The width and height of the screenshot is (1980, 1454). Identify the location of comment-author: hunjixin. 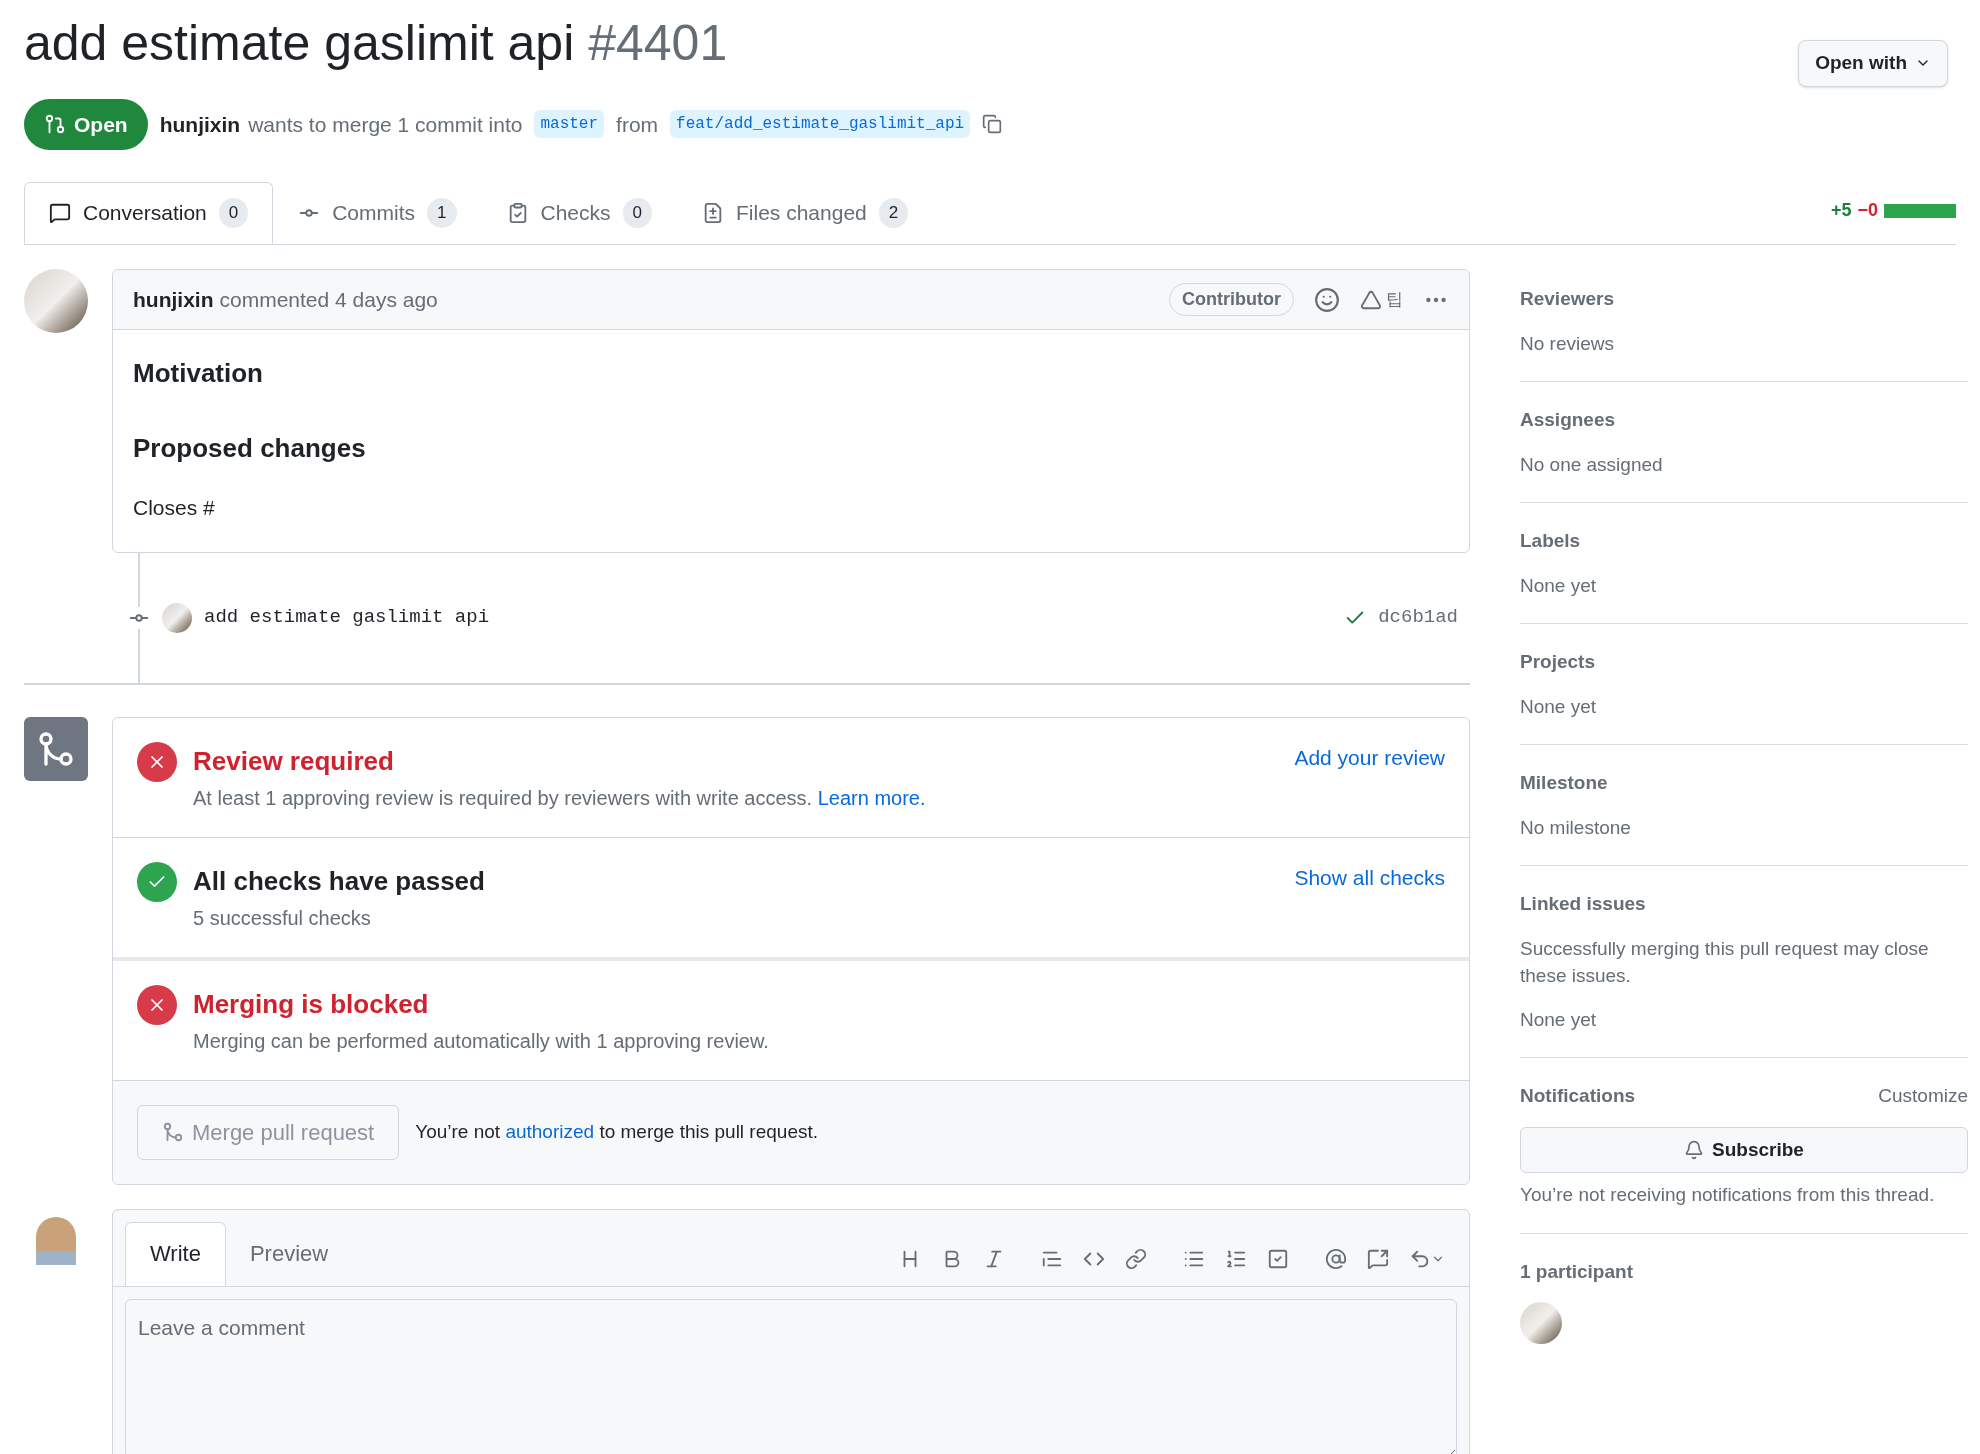
(173, 299).